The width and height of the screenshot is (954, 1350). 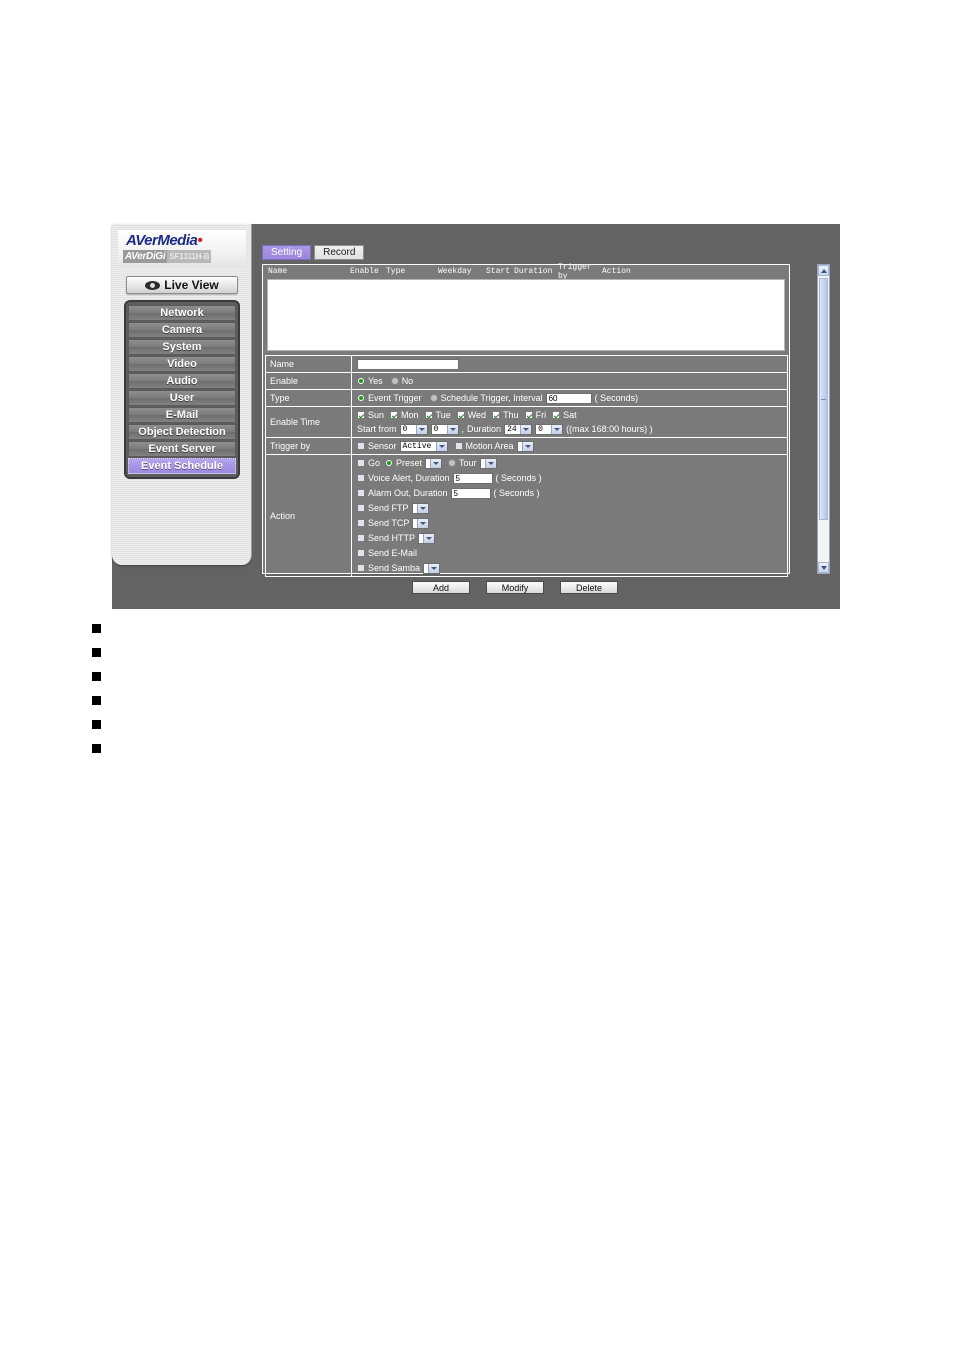 I want to click on sidebar-item-label: Event Server, so click(x=182, y=449).